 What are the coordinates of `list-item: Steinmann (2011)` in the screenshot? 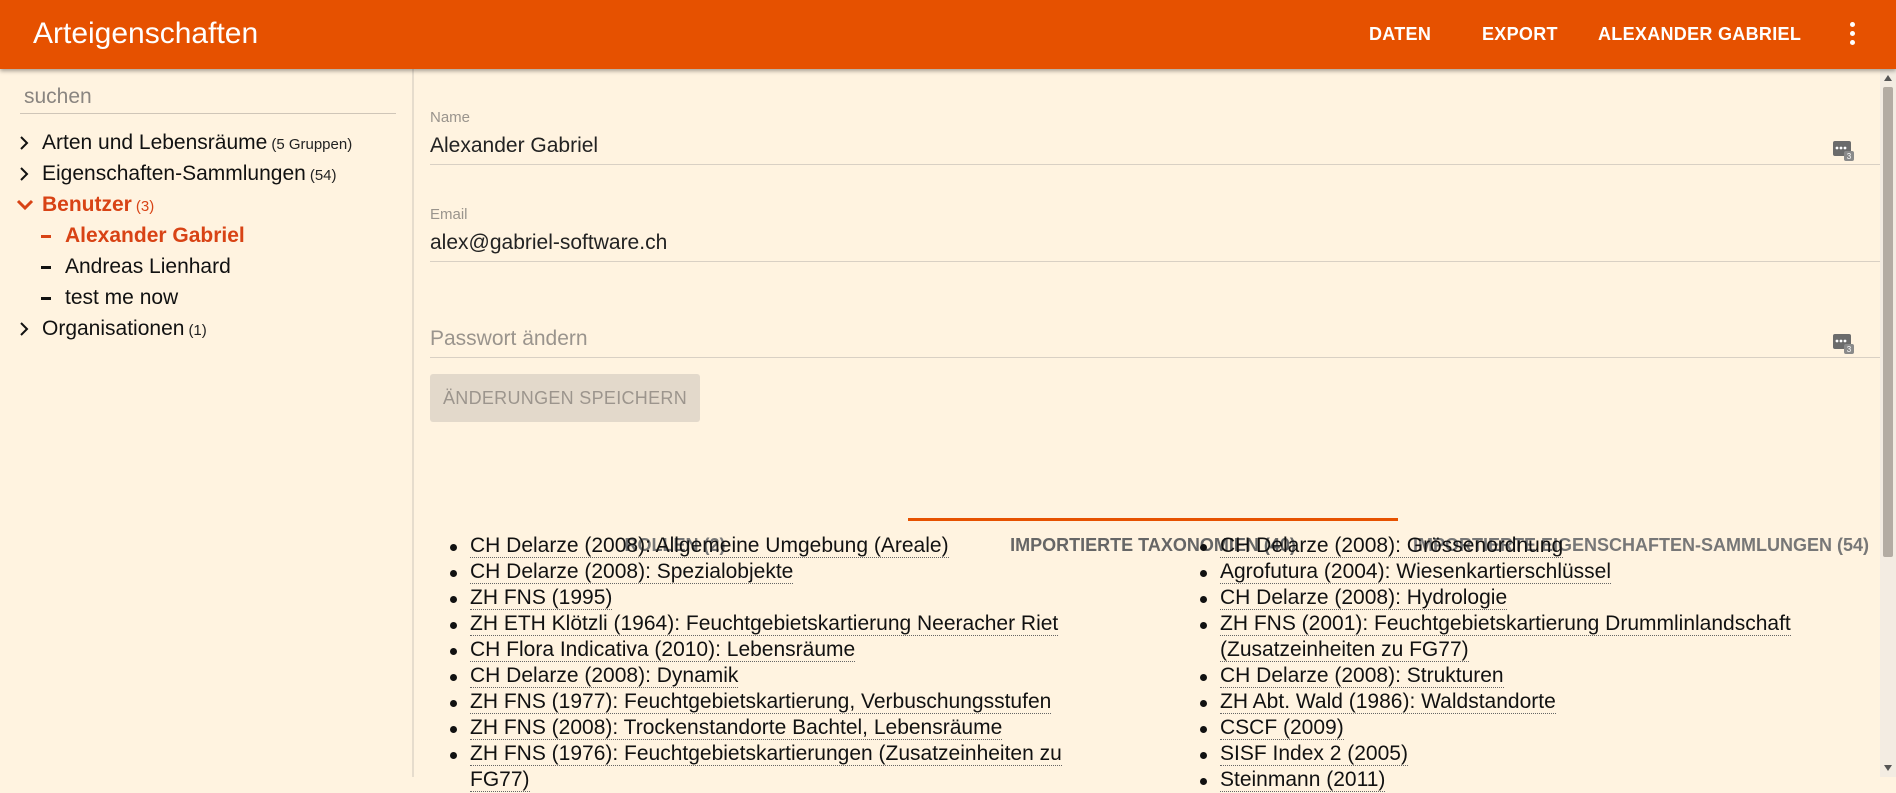 It's located at (1510, 780).